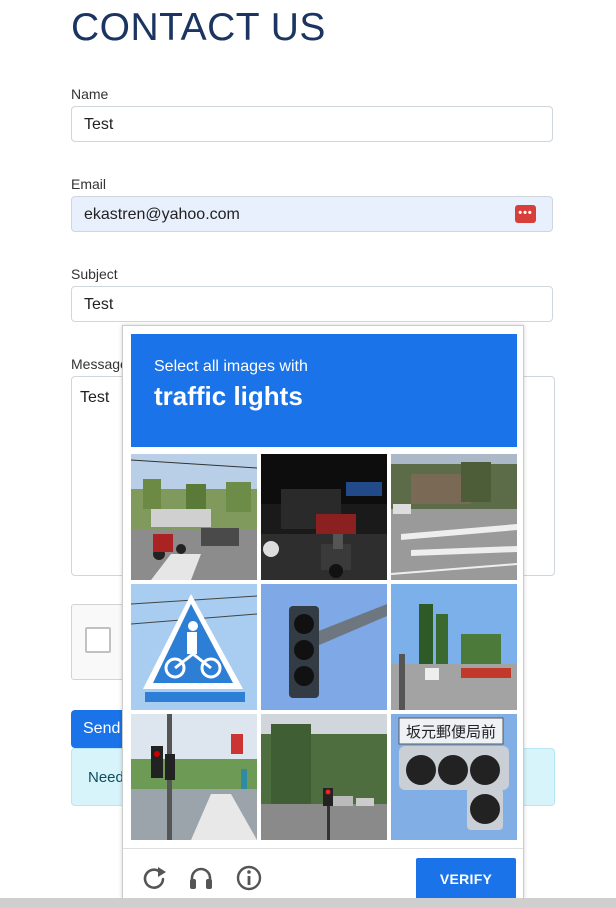 This screenshot has height=908, width=616. What do you see at coordinates (312, 304) in the screenshot?
I see `subject-field: Test` at bounding box center [312, 304].